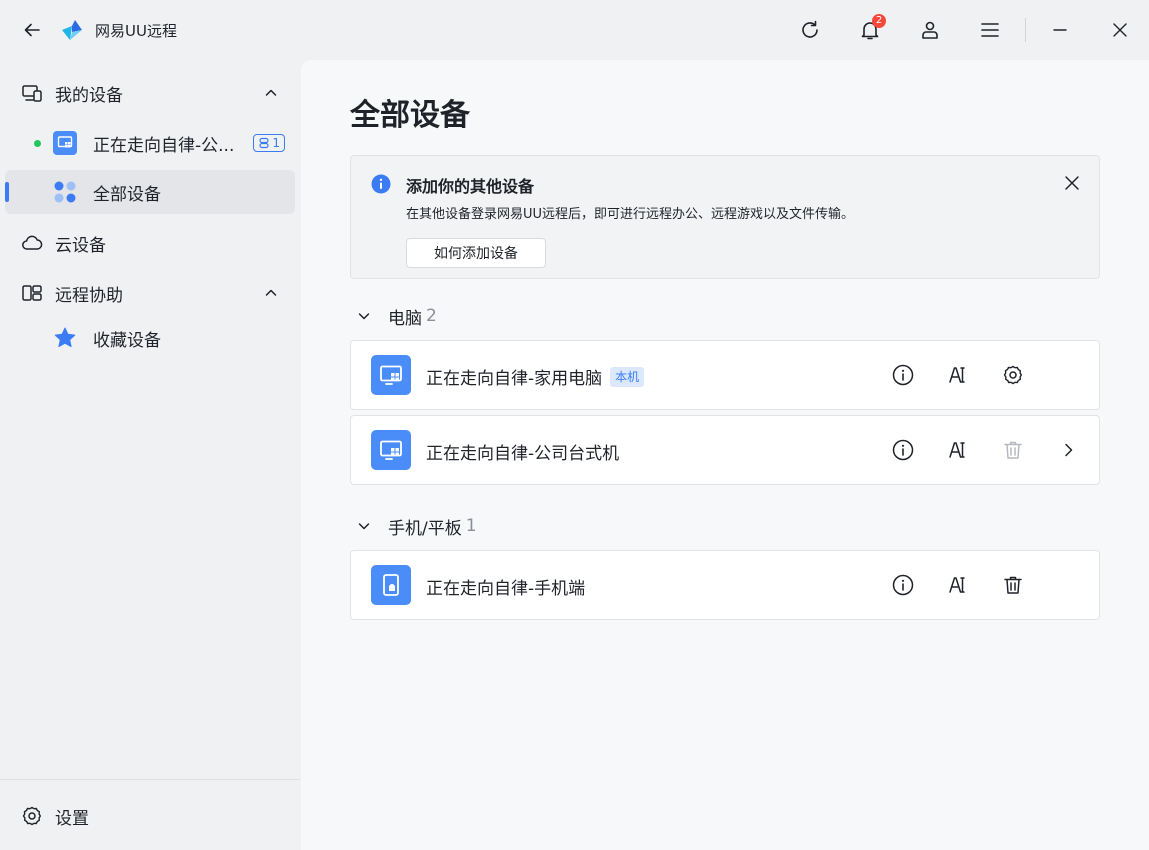 Image resolution: width=1149 pixels, height=850 pixels. I want to click on refresh-button, so click(810, 30).